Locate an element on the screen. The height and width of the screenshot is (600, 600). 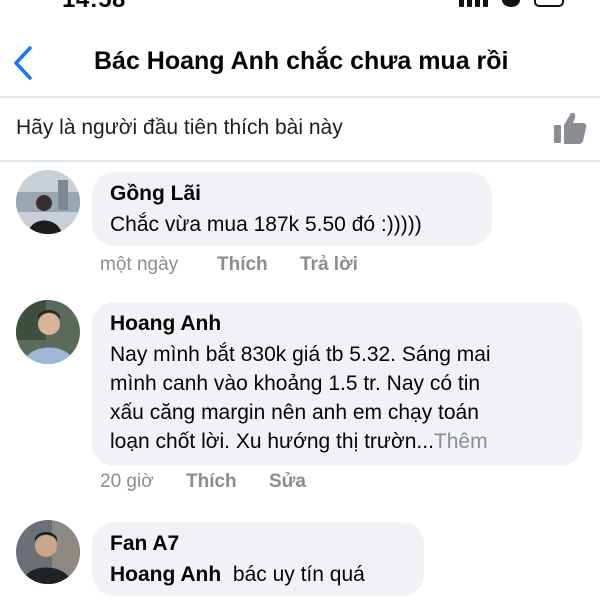
edit-button: Sửa is located at coordinates (287, 482).